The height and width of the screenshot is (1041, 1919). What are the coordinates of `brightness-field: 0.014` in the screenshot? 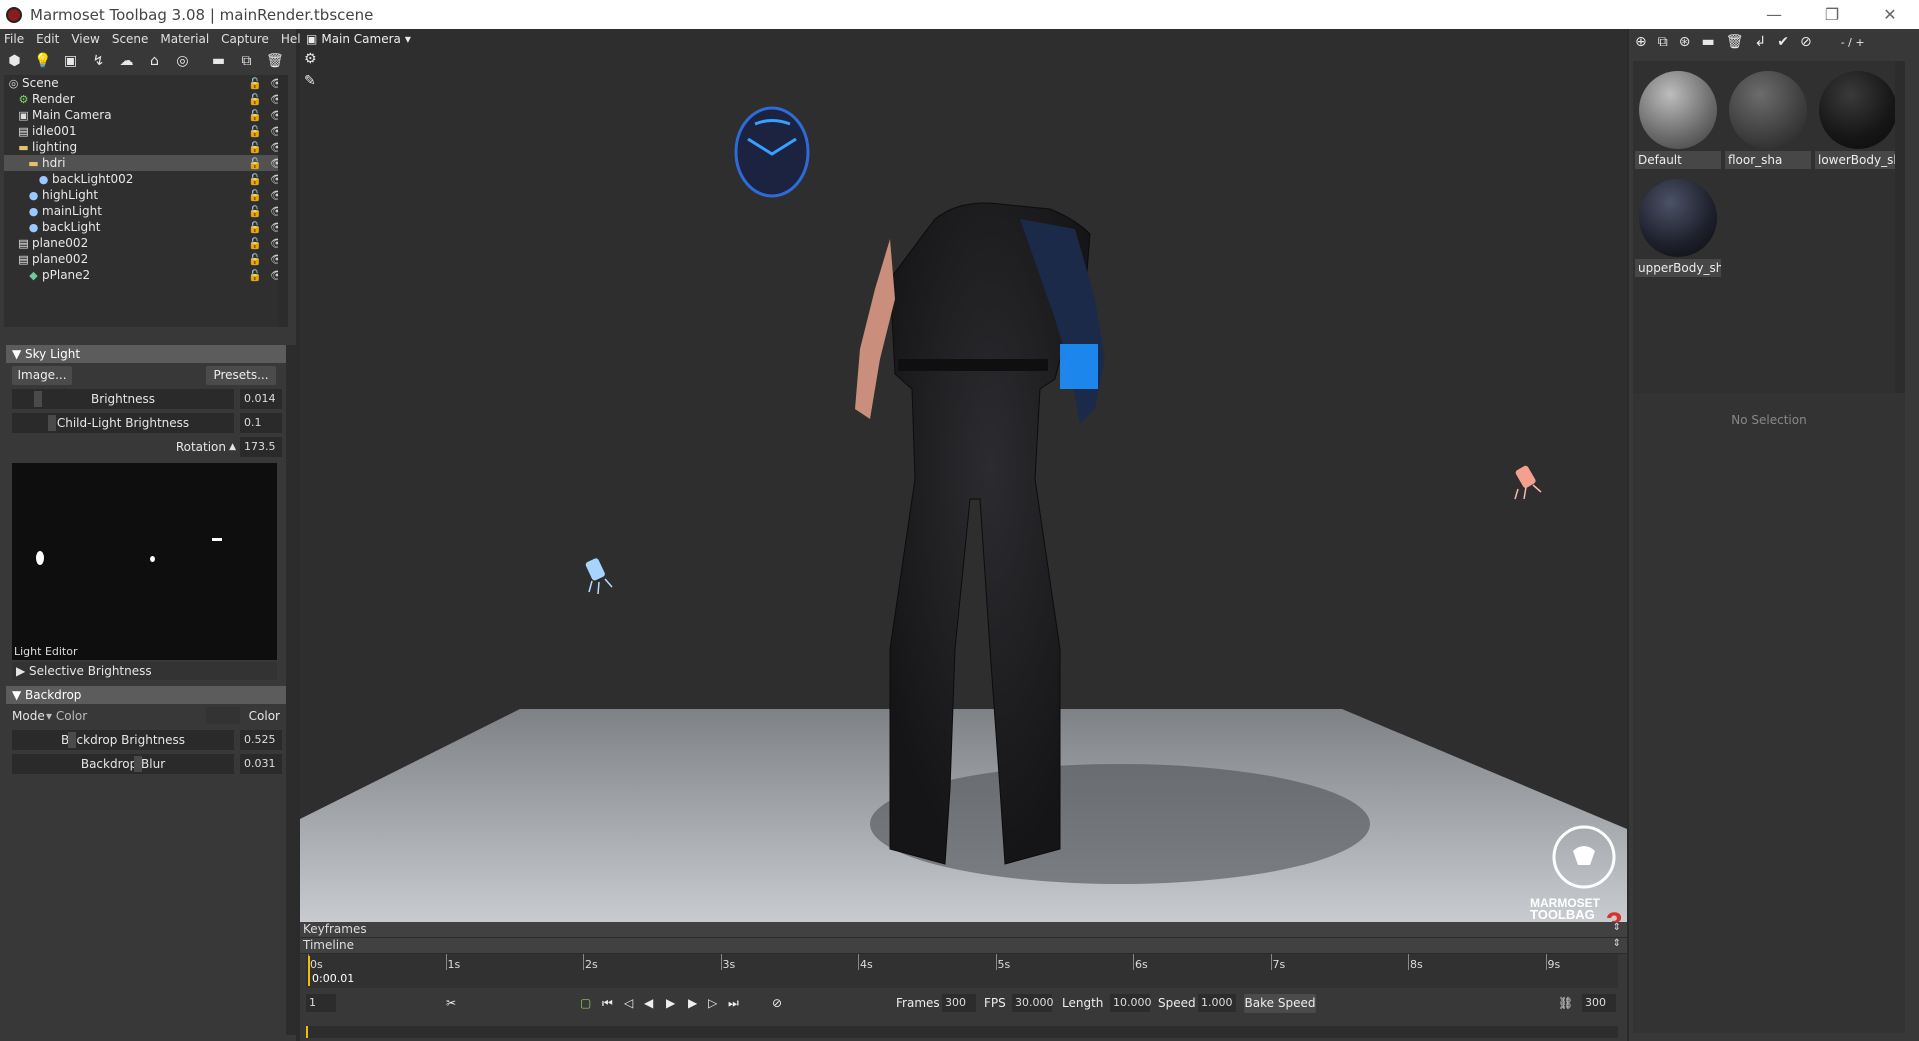 It's located at (261, 399).